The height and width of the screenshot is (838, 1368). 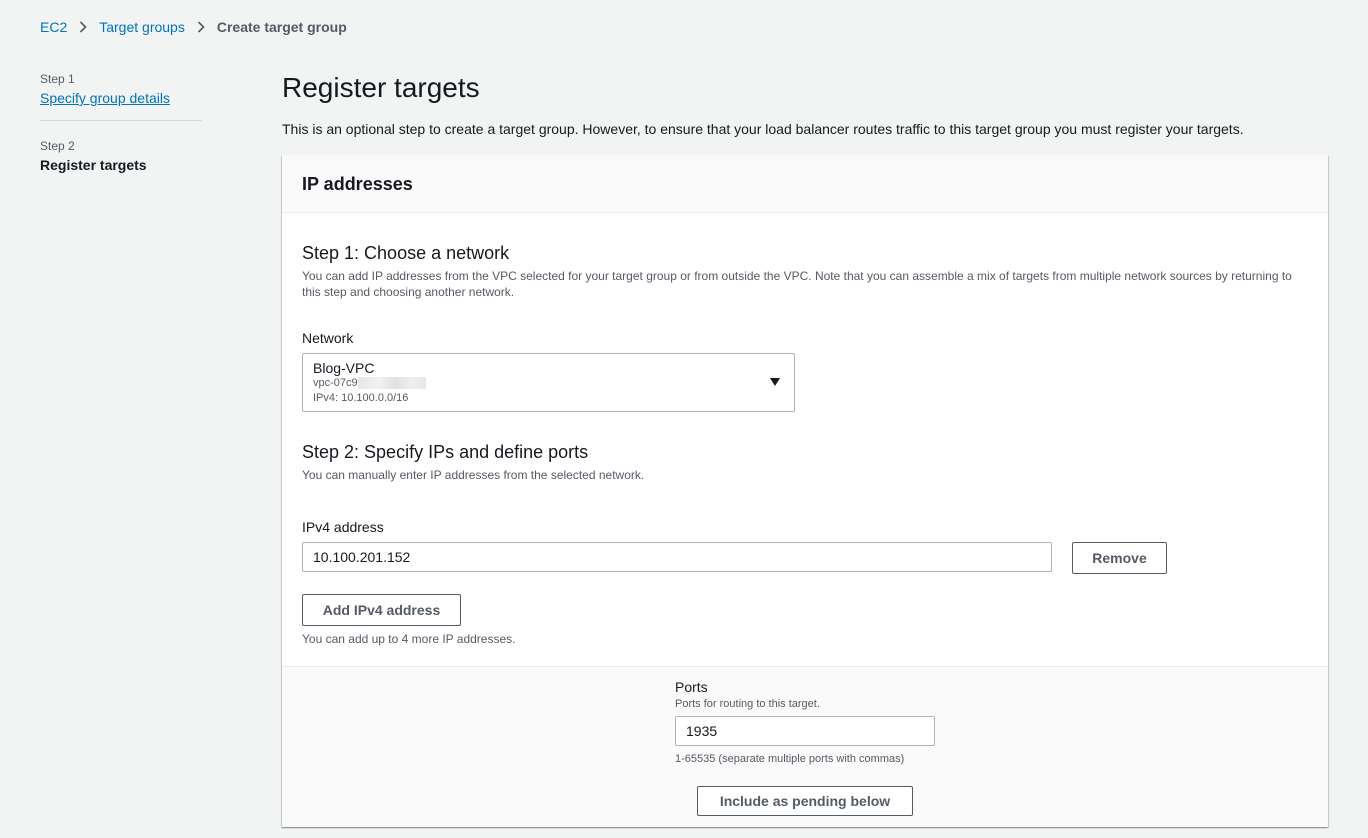 What do you see at coordinates (53, 27) in the screenshot?
I see `breadcrumb-ec2: EC2` at bounding box center [53, 27].